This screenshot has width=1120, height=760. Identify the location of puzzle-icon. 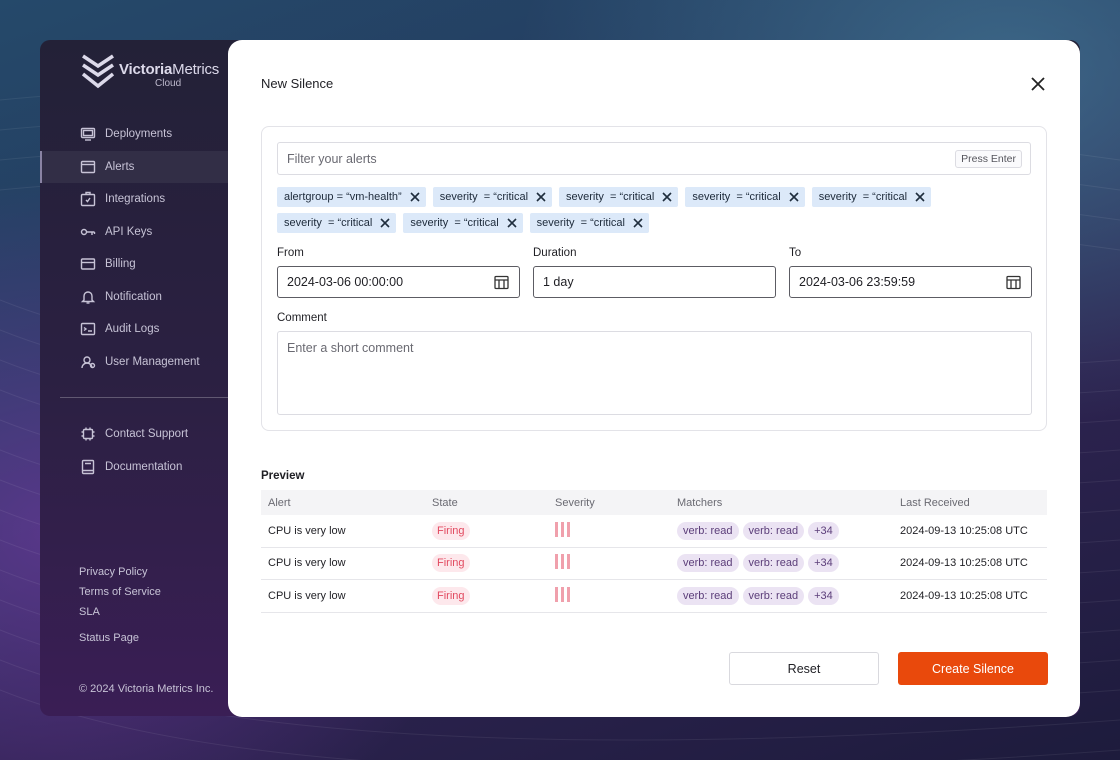
(88, 199).